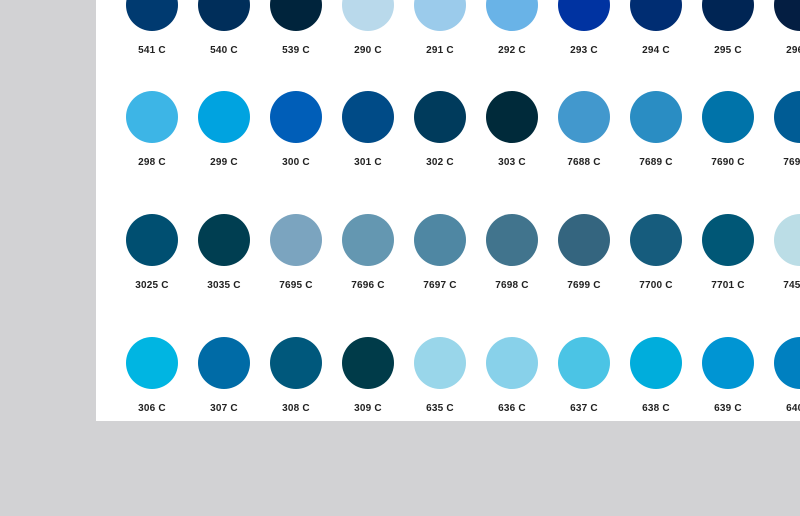 This screenshot has width=800, height=516. What do you see at coordinates (728, 50) in the screenshot?
I see `swatch-label: 295 C` at bounding box center [728, 50].